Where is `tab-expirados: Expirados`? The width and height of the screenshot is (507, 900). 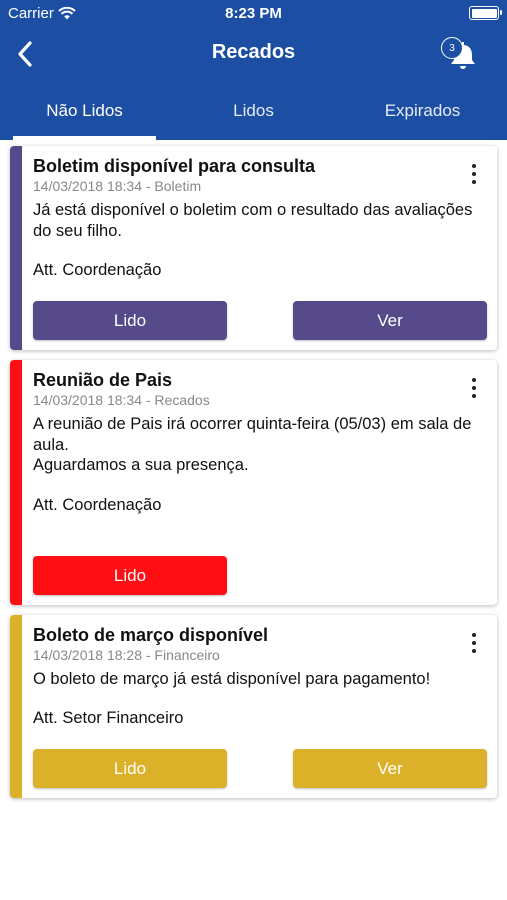 tab-expirados: Expirados is located at coordinates (422, 110).